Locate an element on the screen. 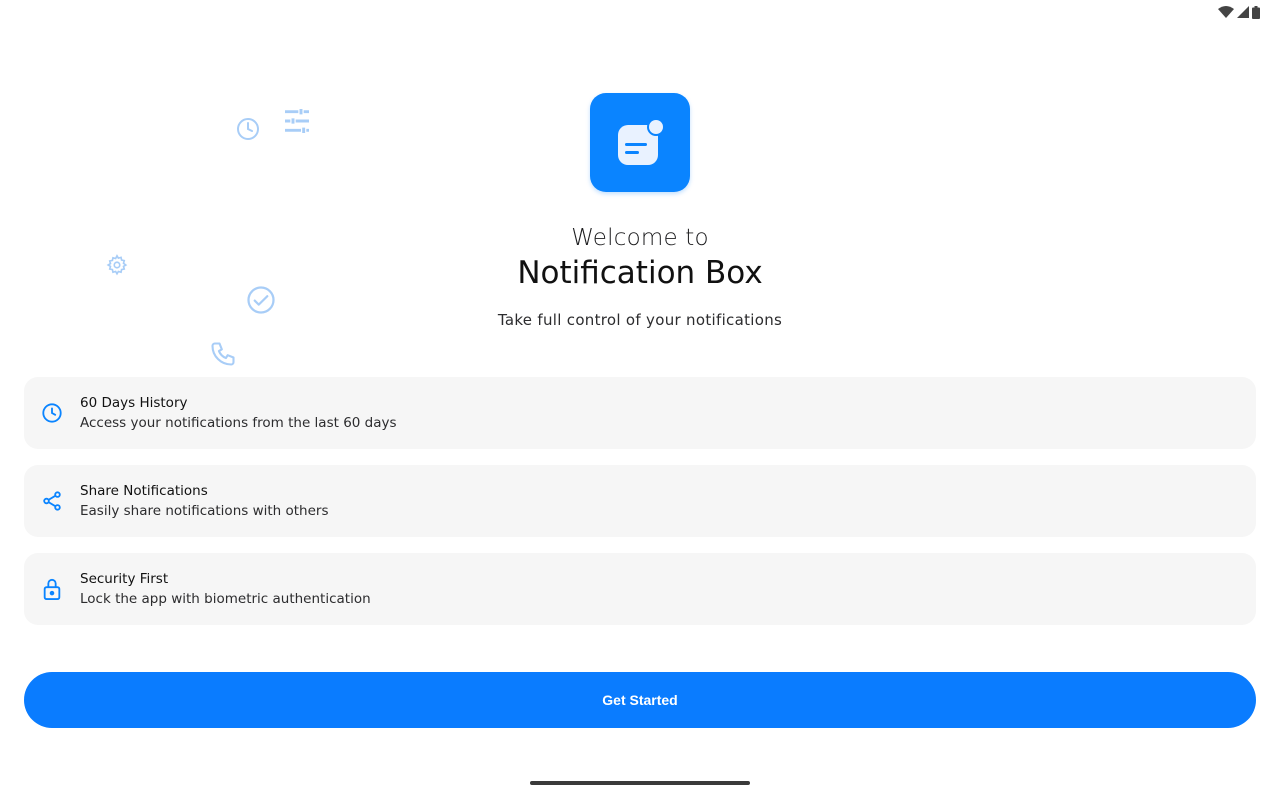 The width and height of the screenshot is (1280, 800). history-clock-icon is located at coordinates (52, 413).